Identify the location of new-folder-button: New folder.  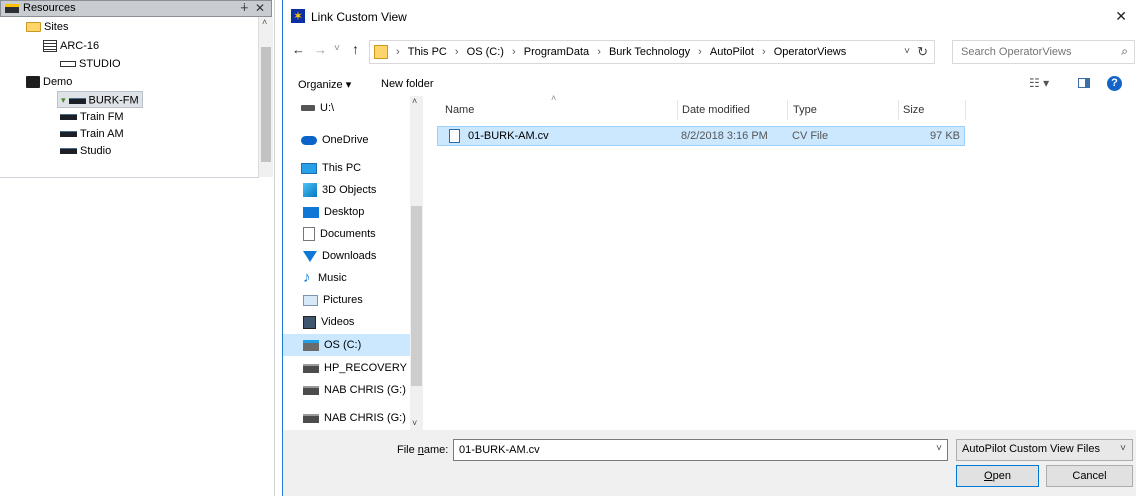
(407, 84).